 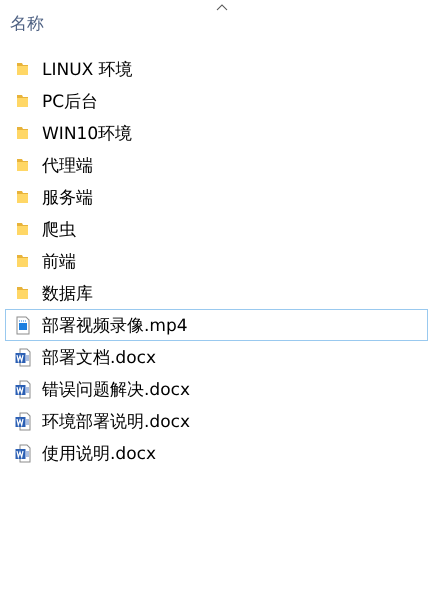 What do you see at coordinates (87, 133) in the screenshot?
I see `file-name: WIN10环境` at bounding box center [87, 133].